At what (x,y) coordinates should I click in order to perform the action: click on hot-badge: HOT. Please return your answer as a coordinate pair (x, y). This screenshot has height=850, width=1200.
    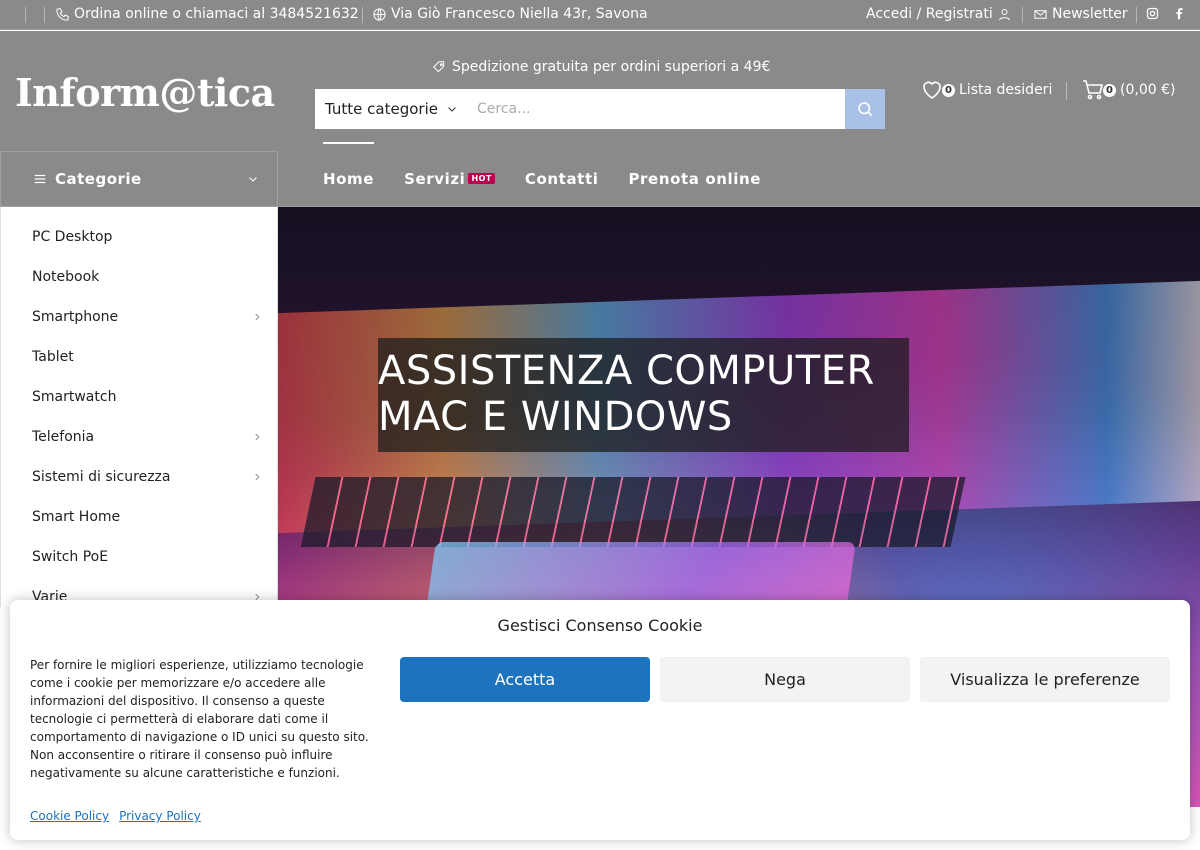
    Looking at the image, I should click on (481, 178).